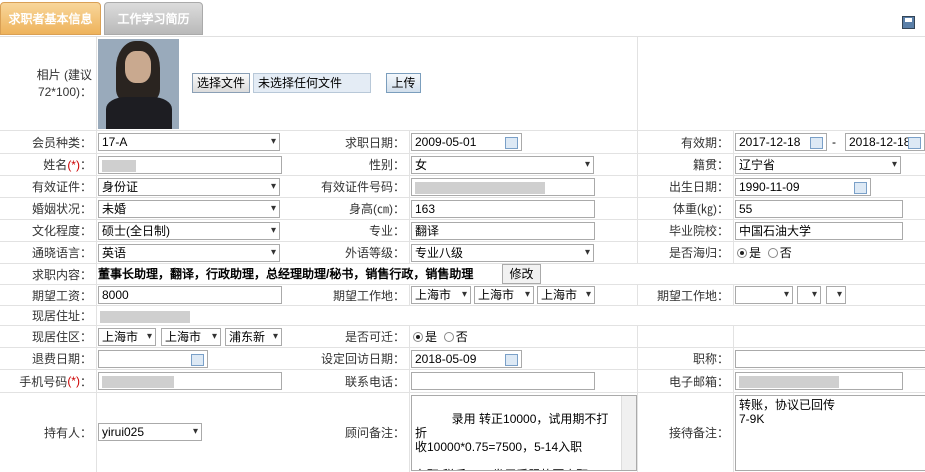 The height and width of the screenshot is (472, 925). I want to click on row-marital: 婚姻状况： 未婚 身高(㎝)： 163 体重(㎏)： 55, so click(462, 209).